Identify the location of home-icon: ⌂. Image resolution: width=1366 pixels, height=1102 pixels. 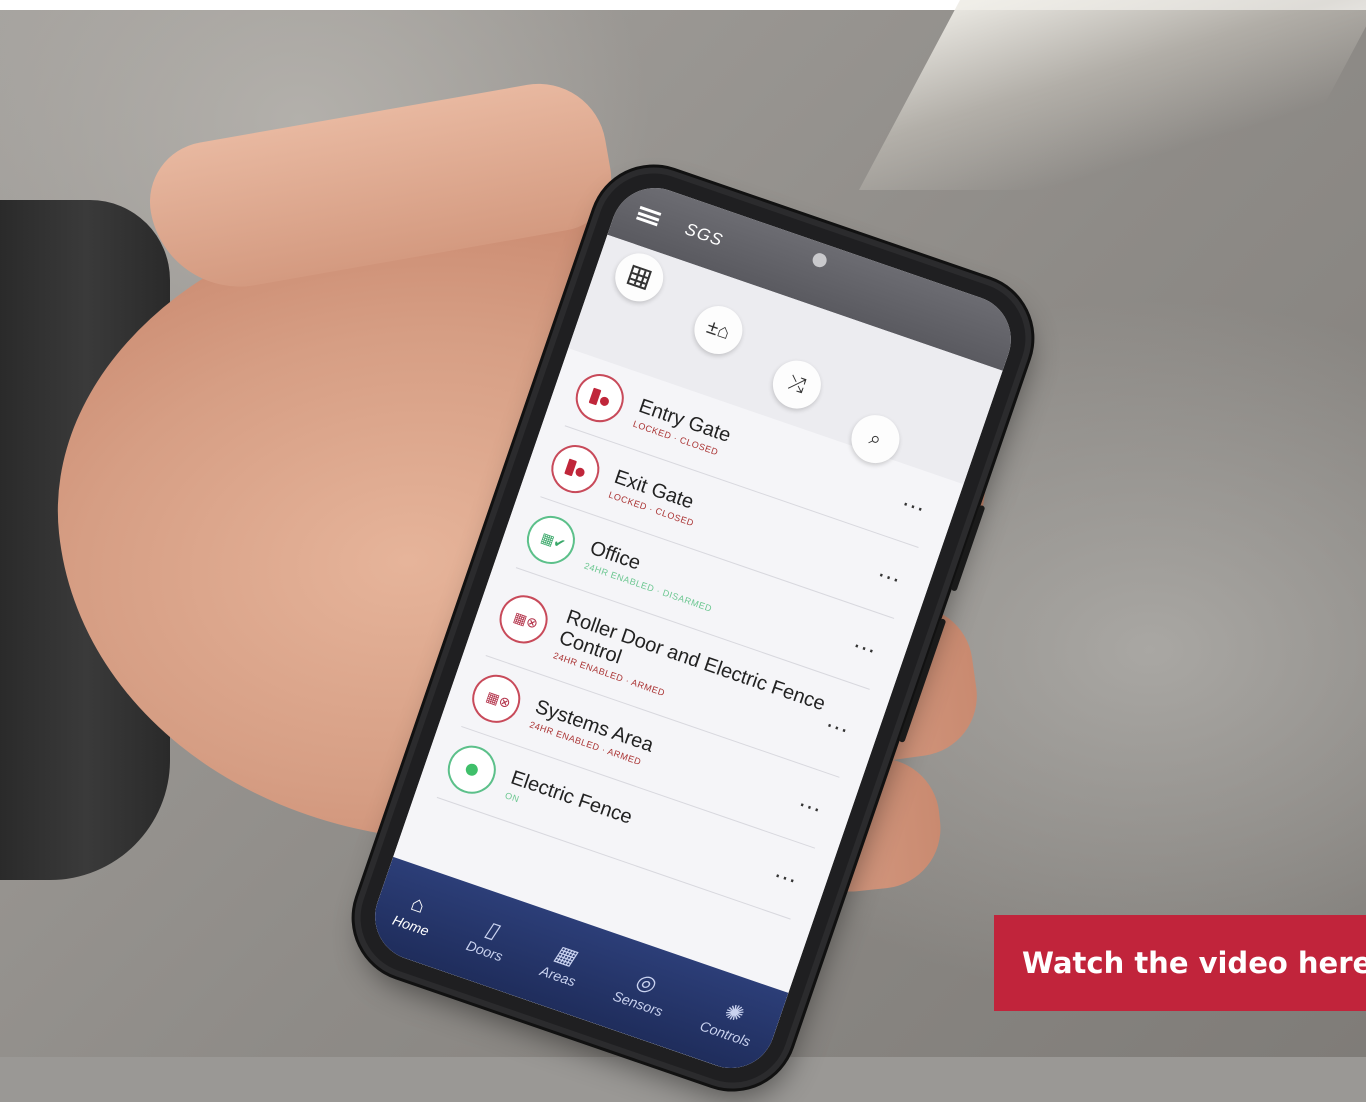
(418, 904).